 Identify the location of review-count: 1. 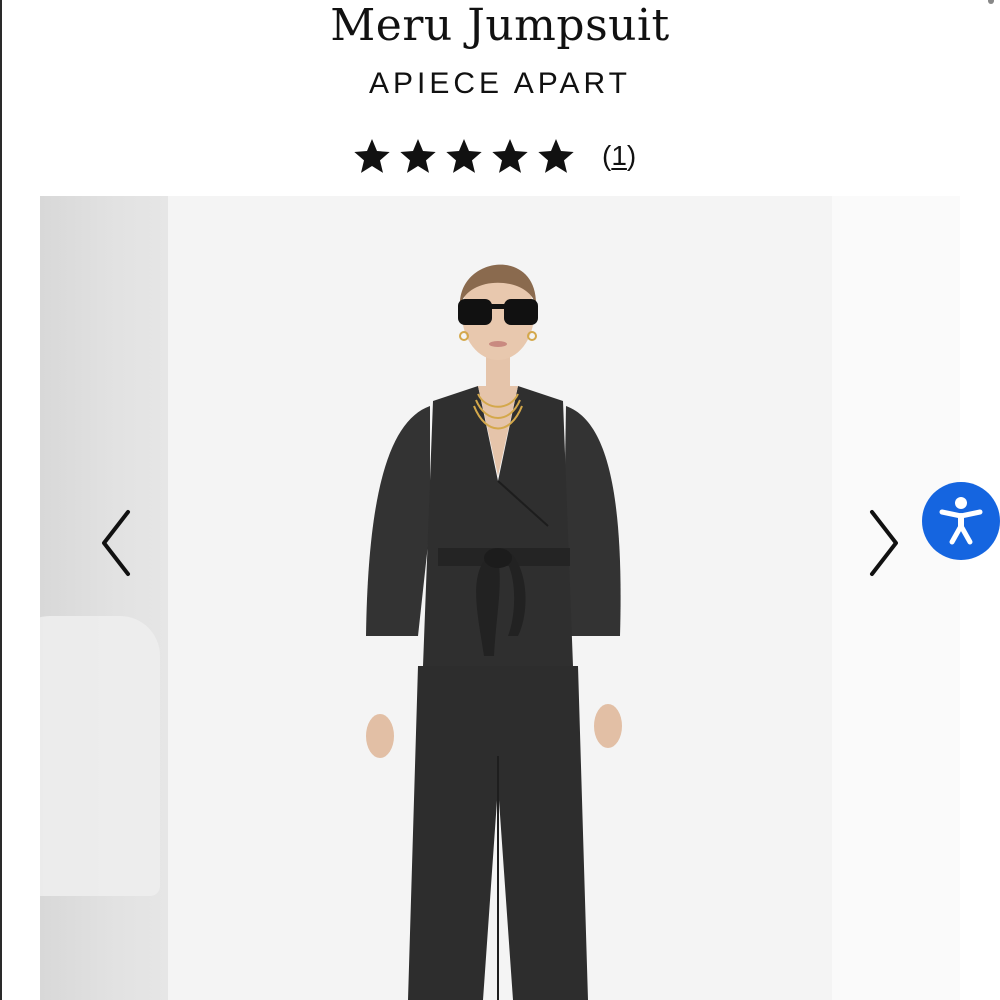
(619, 155).